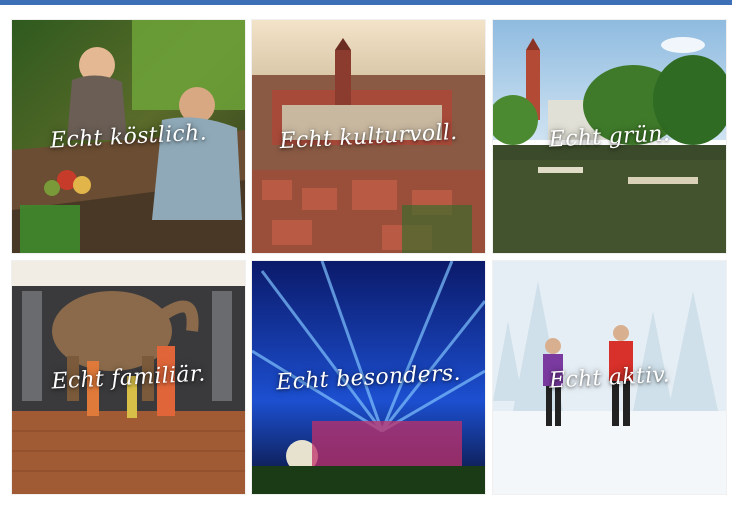 The height and width of the screenshot is (512, 732). I want to click on tile-echt-koestlich: Echt köstlich., so click(128, 136).